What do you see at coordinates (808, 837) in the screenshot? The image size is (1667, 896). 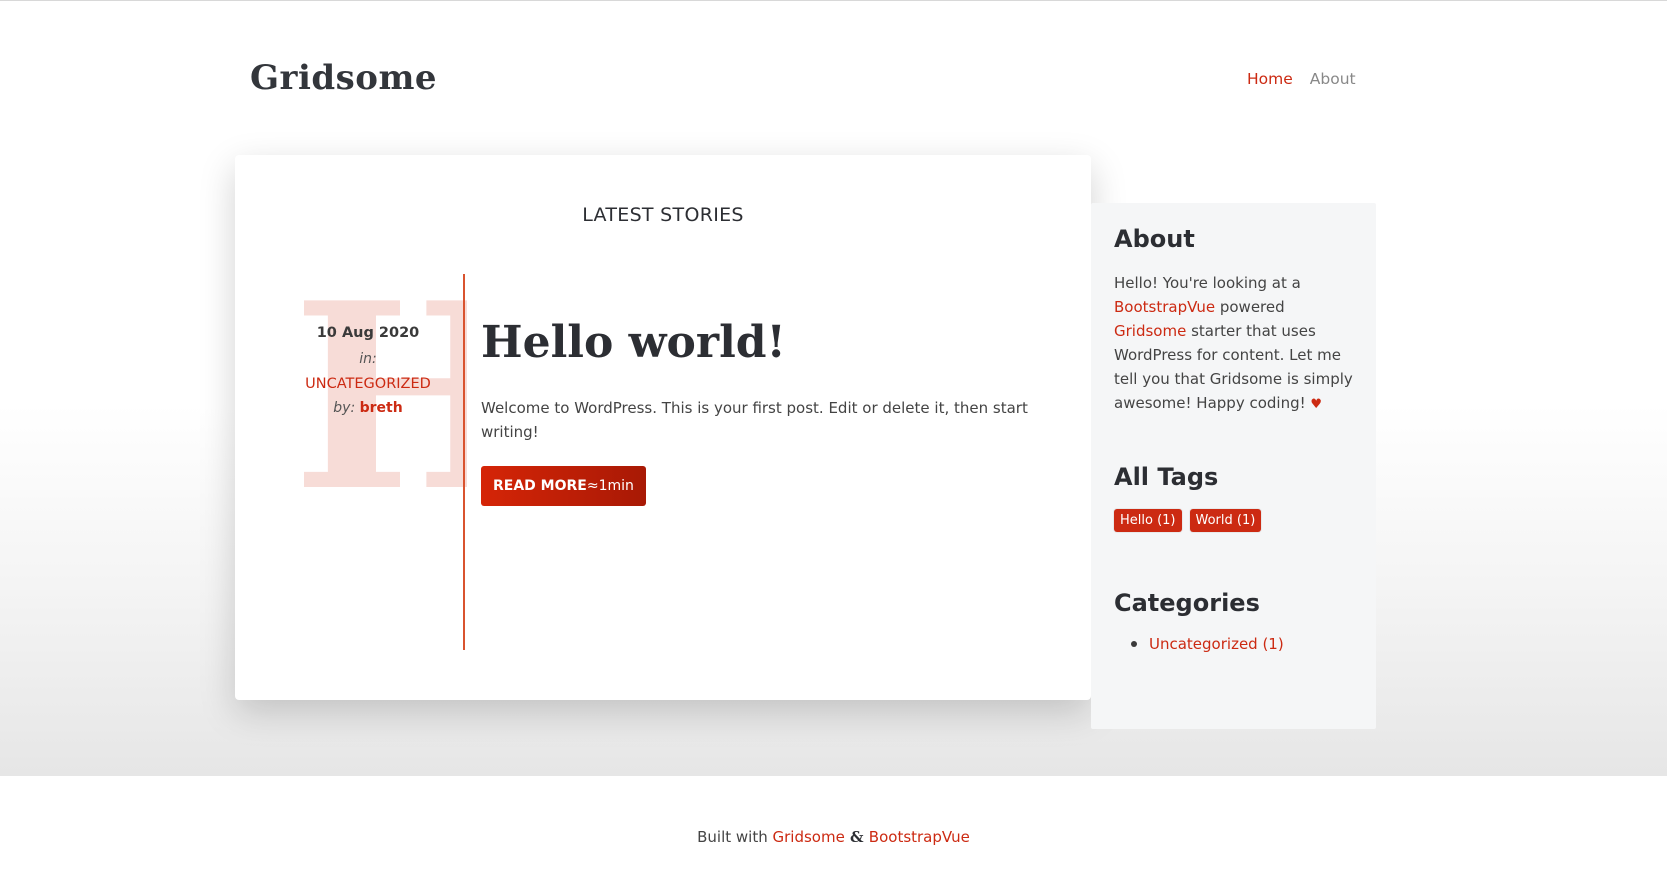 I see `footer-gridsome-link: Gridsome` at bounding box center [808, 837].